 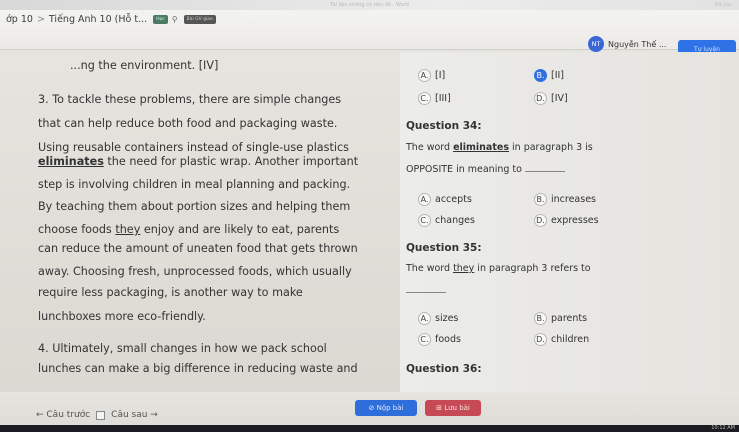 I want to click on question-nav: ← Câu trước Câu sau →, so click(x=97, y=415).